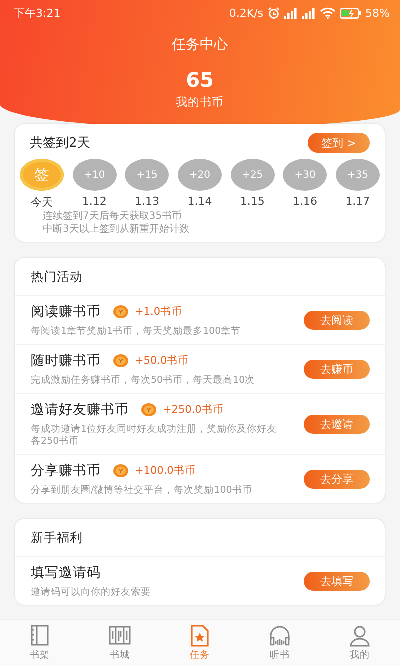 This screenshot has height=666, width=400. Describe the element at coordinates (339, 143) in the screenshot. I see `sign-in-button: 签到 >` at that location.